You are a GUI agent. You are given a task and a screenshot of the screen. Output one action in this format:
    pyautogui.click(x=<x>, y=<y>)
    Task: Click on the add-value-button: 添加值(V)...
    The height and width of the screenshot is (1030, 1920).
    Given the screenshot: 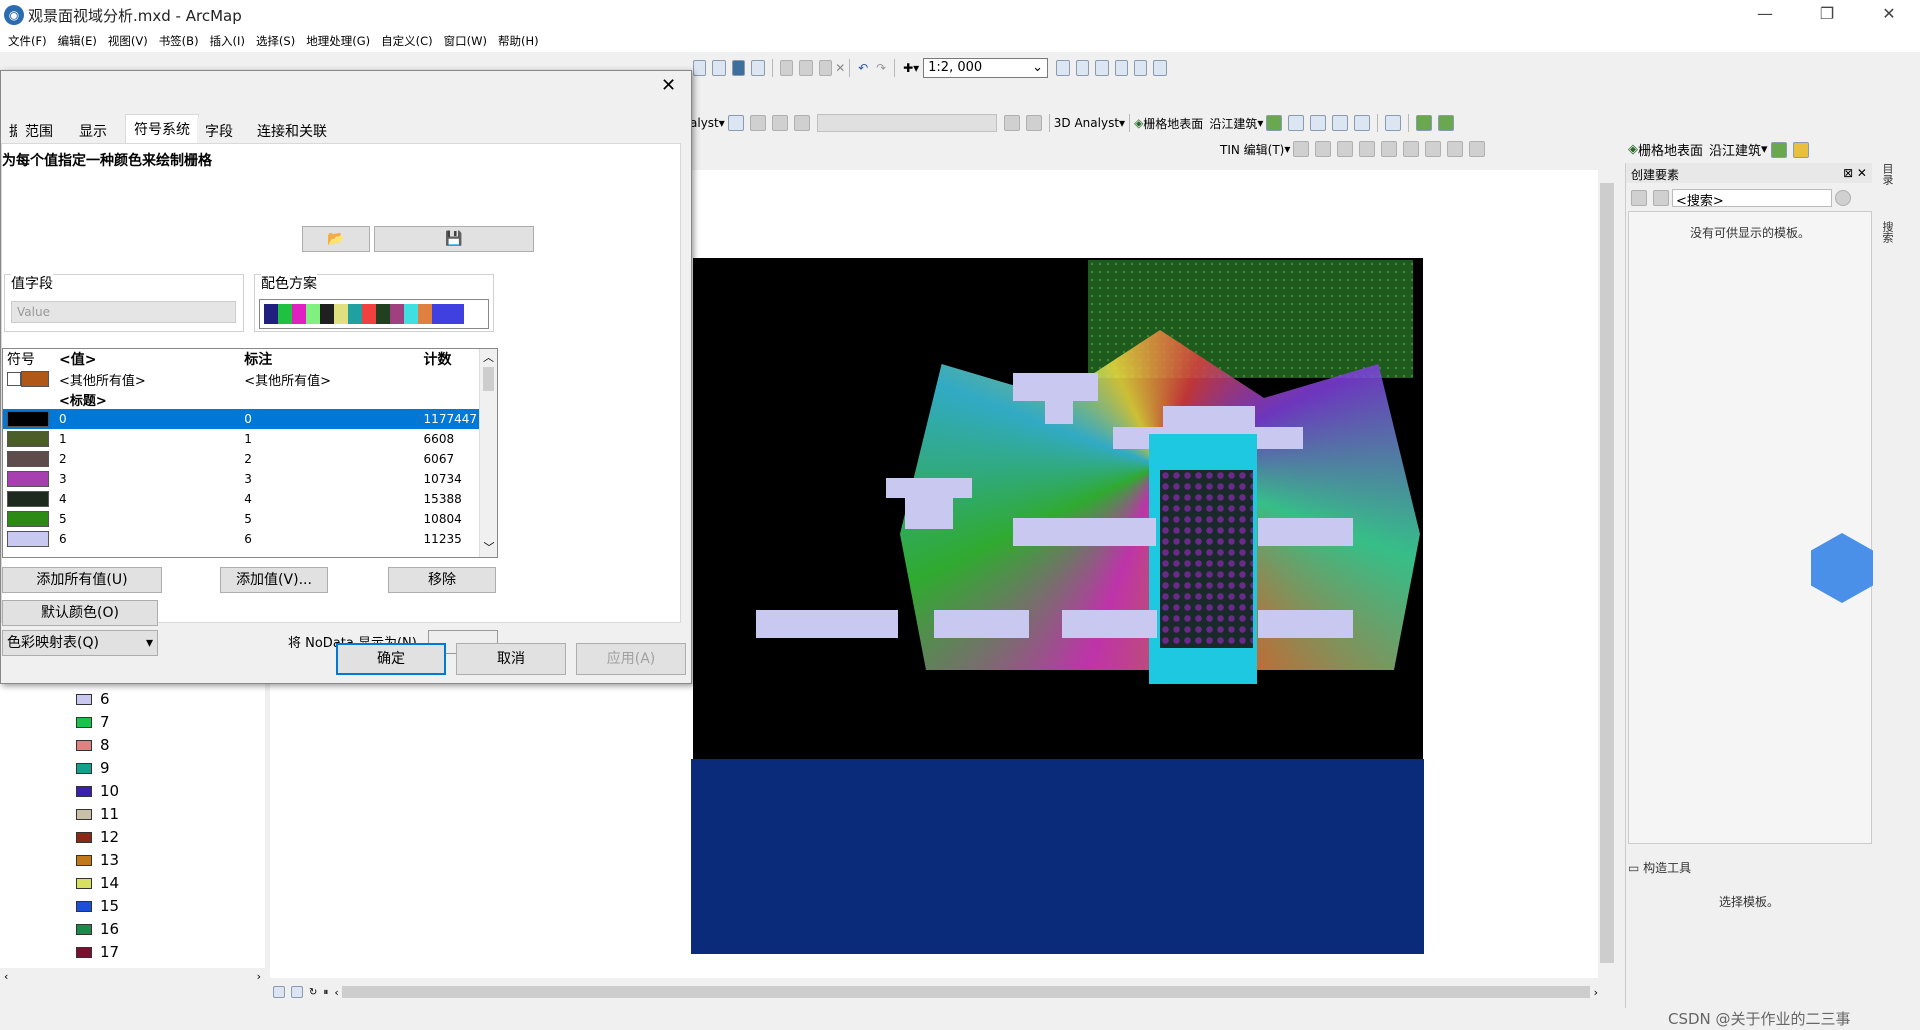 What is the action you would take?
    pyautogui.click(x=274, y=580)
    